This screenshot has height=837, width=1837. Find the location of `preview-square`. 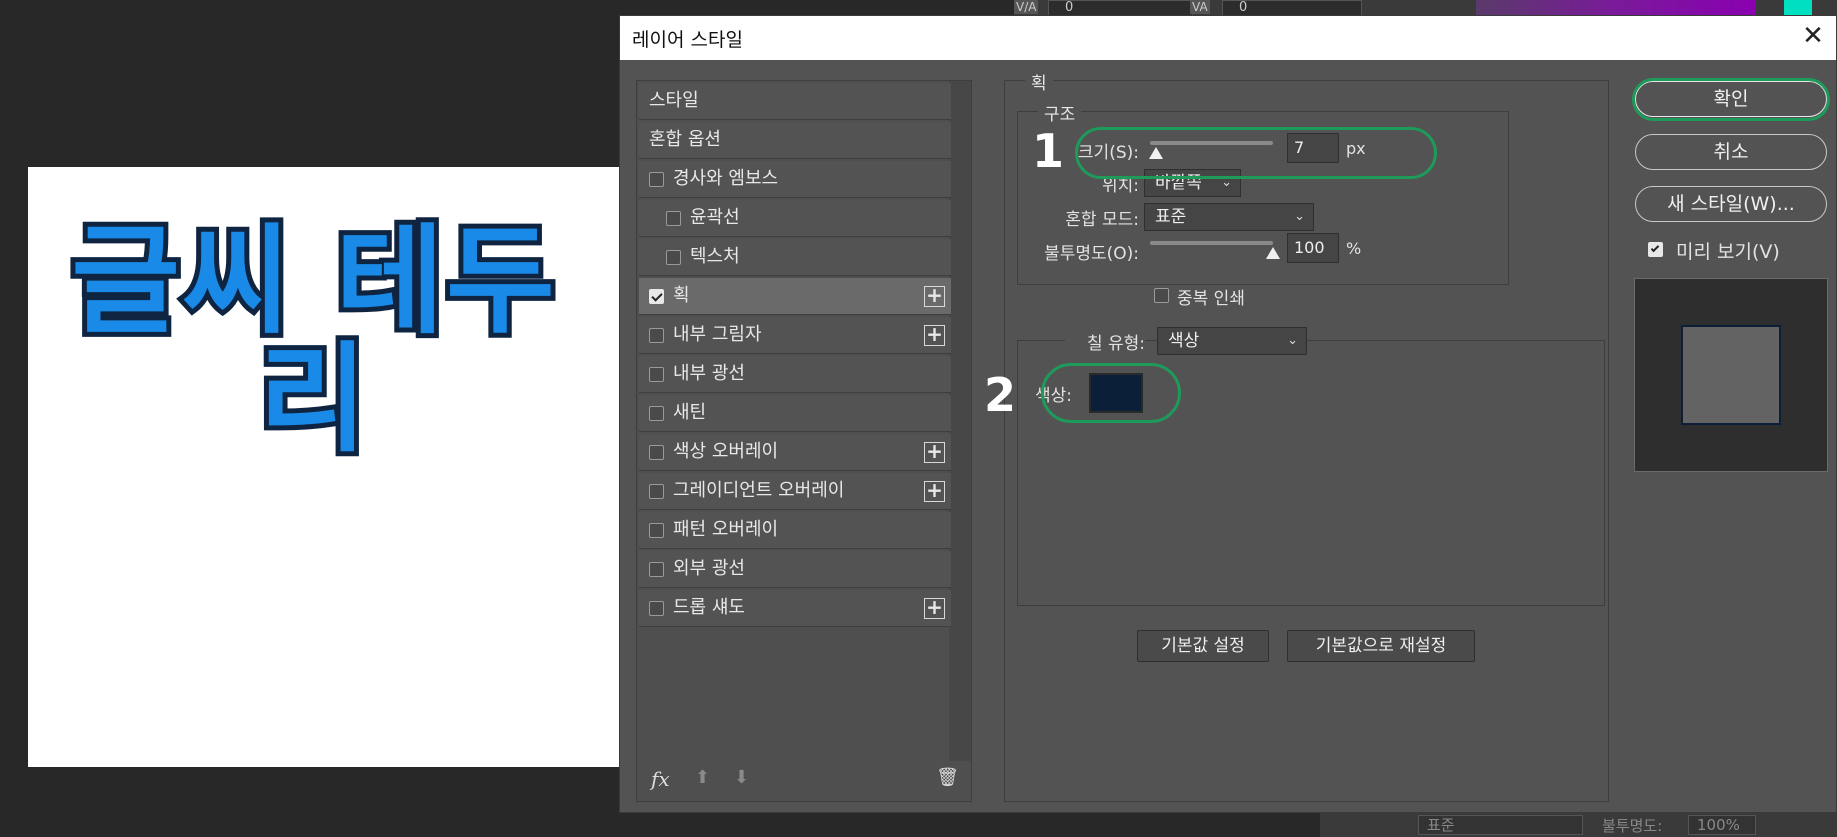

preview-square is located at coordinates (1731, 375).